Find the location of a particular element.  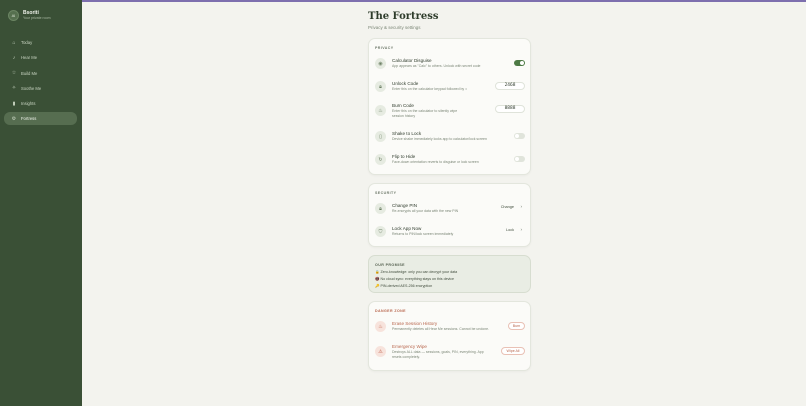

setting-description: session history is located at coordinates (404, 115).